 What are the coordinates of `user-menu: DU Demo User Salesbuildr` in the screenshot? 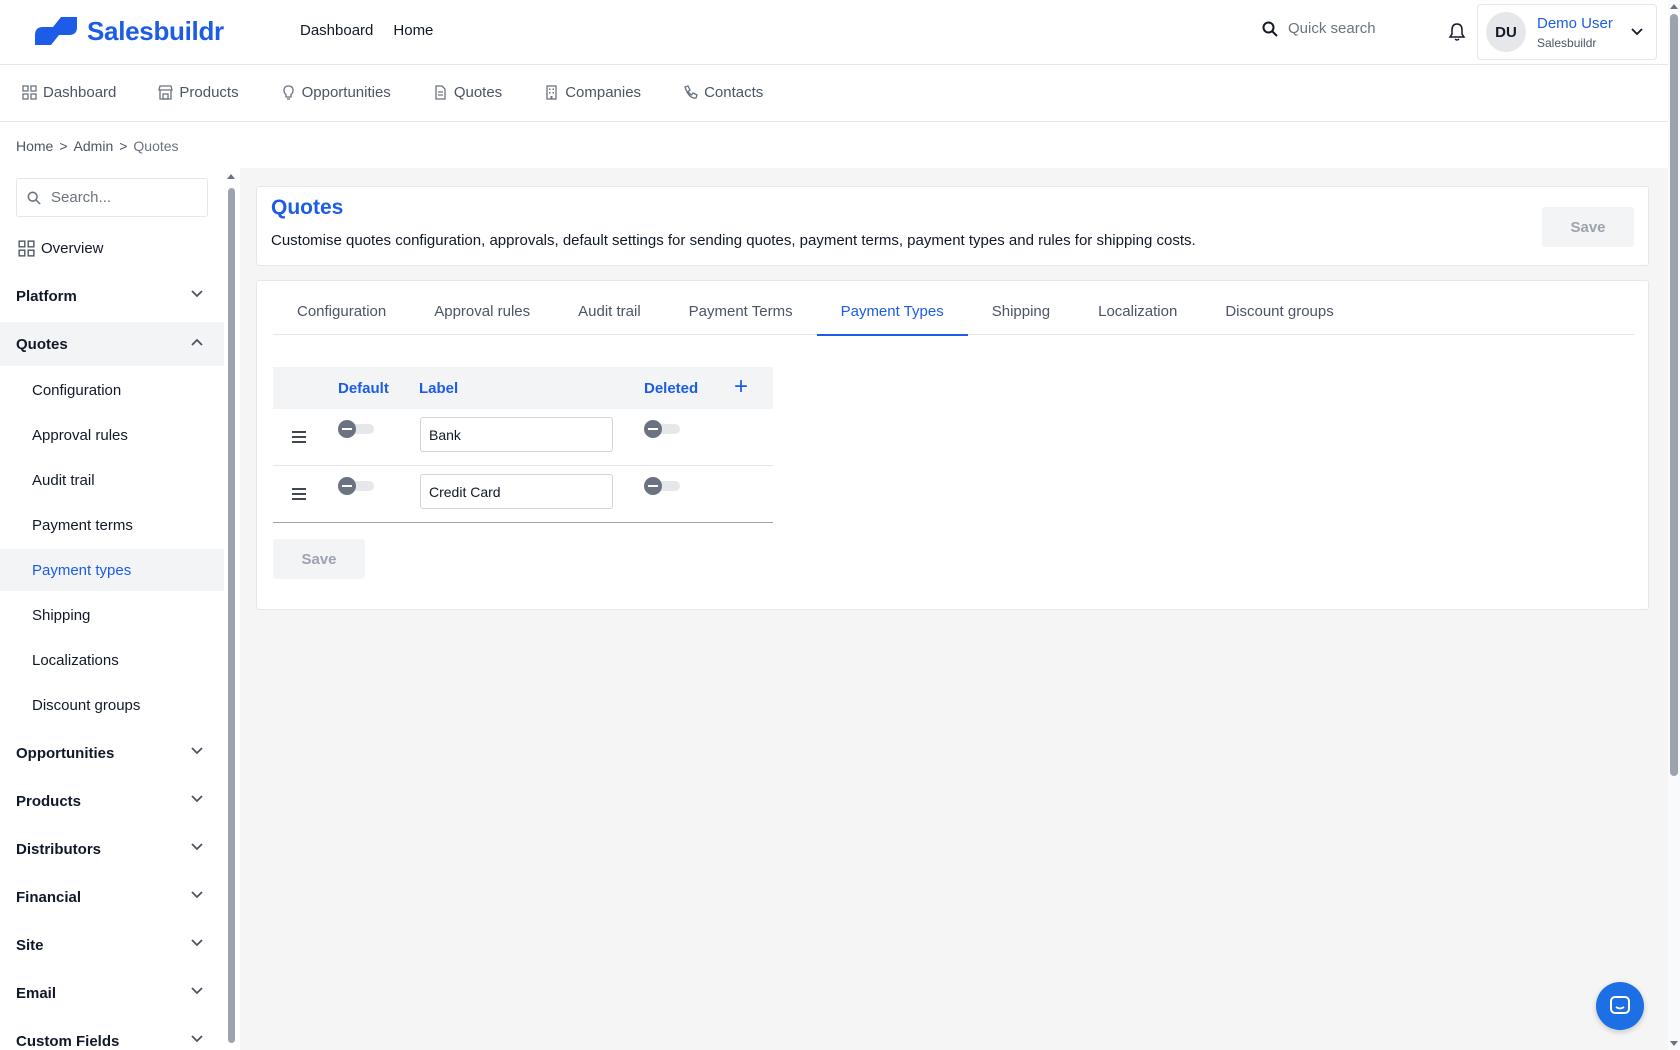 It's located at (1567, 32).